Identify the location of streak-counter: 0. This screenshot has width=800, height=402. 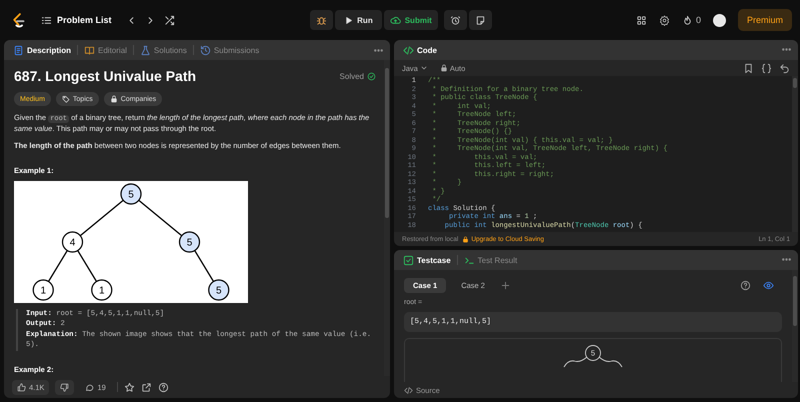
(691, 20).